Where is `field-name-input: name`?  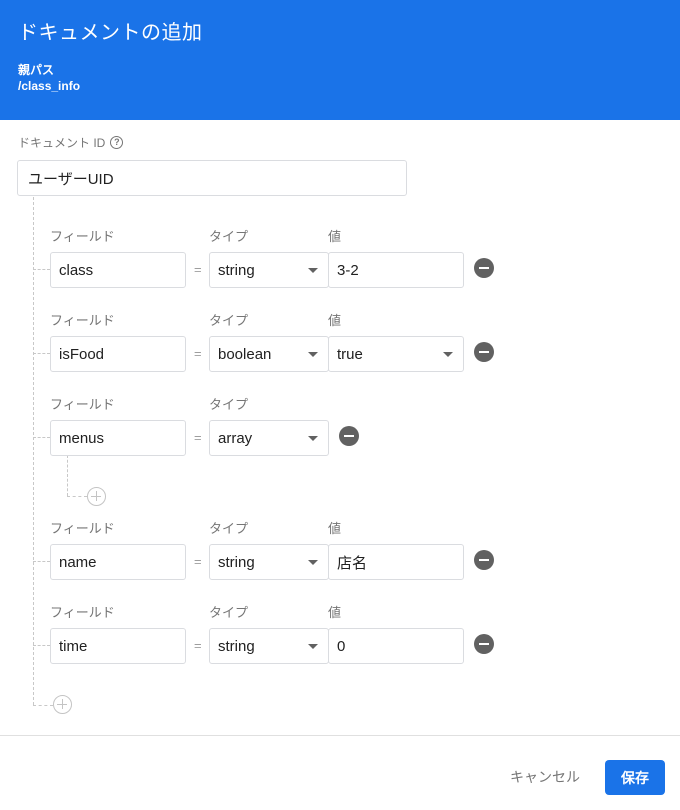
field-name-input: name is located at coordinates (118, 562).